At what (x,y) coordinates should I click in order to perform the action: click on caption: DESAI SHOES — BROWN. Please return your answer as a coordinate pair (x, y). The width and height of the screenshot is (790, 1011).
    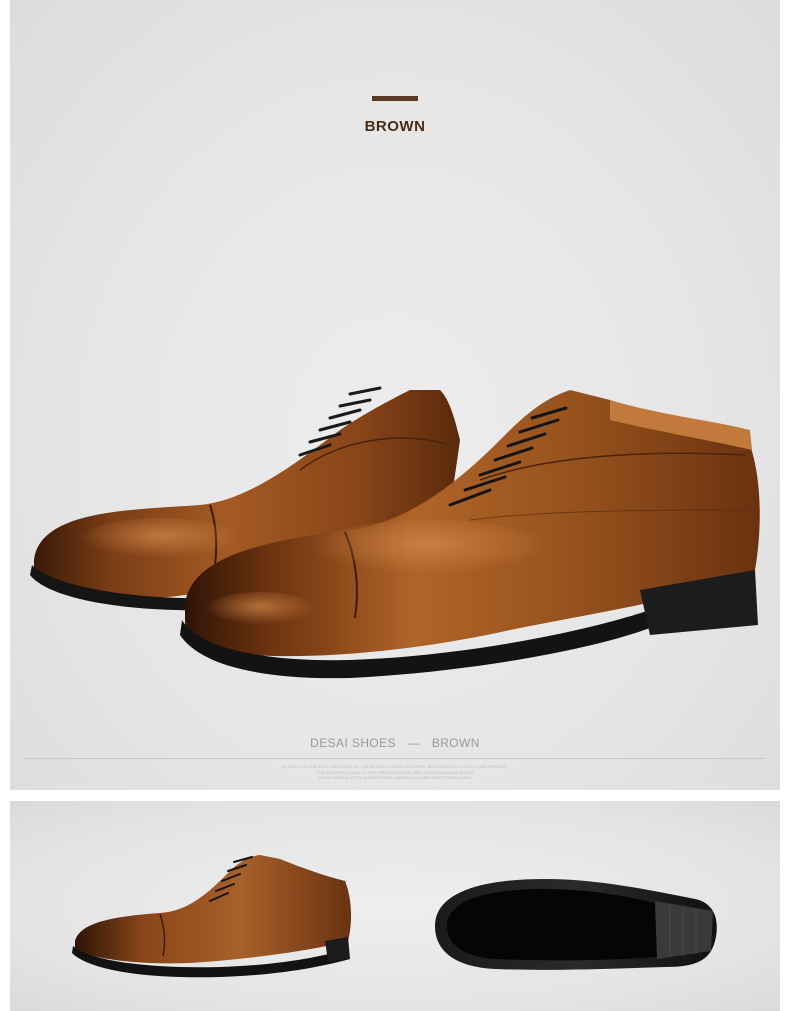
    Looking at the image, I should click on (395, 743).